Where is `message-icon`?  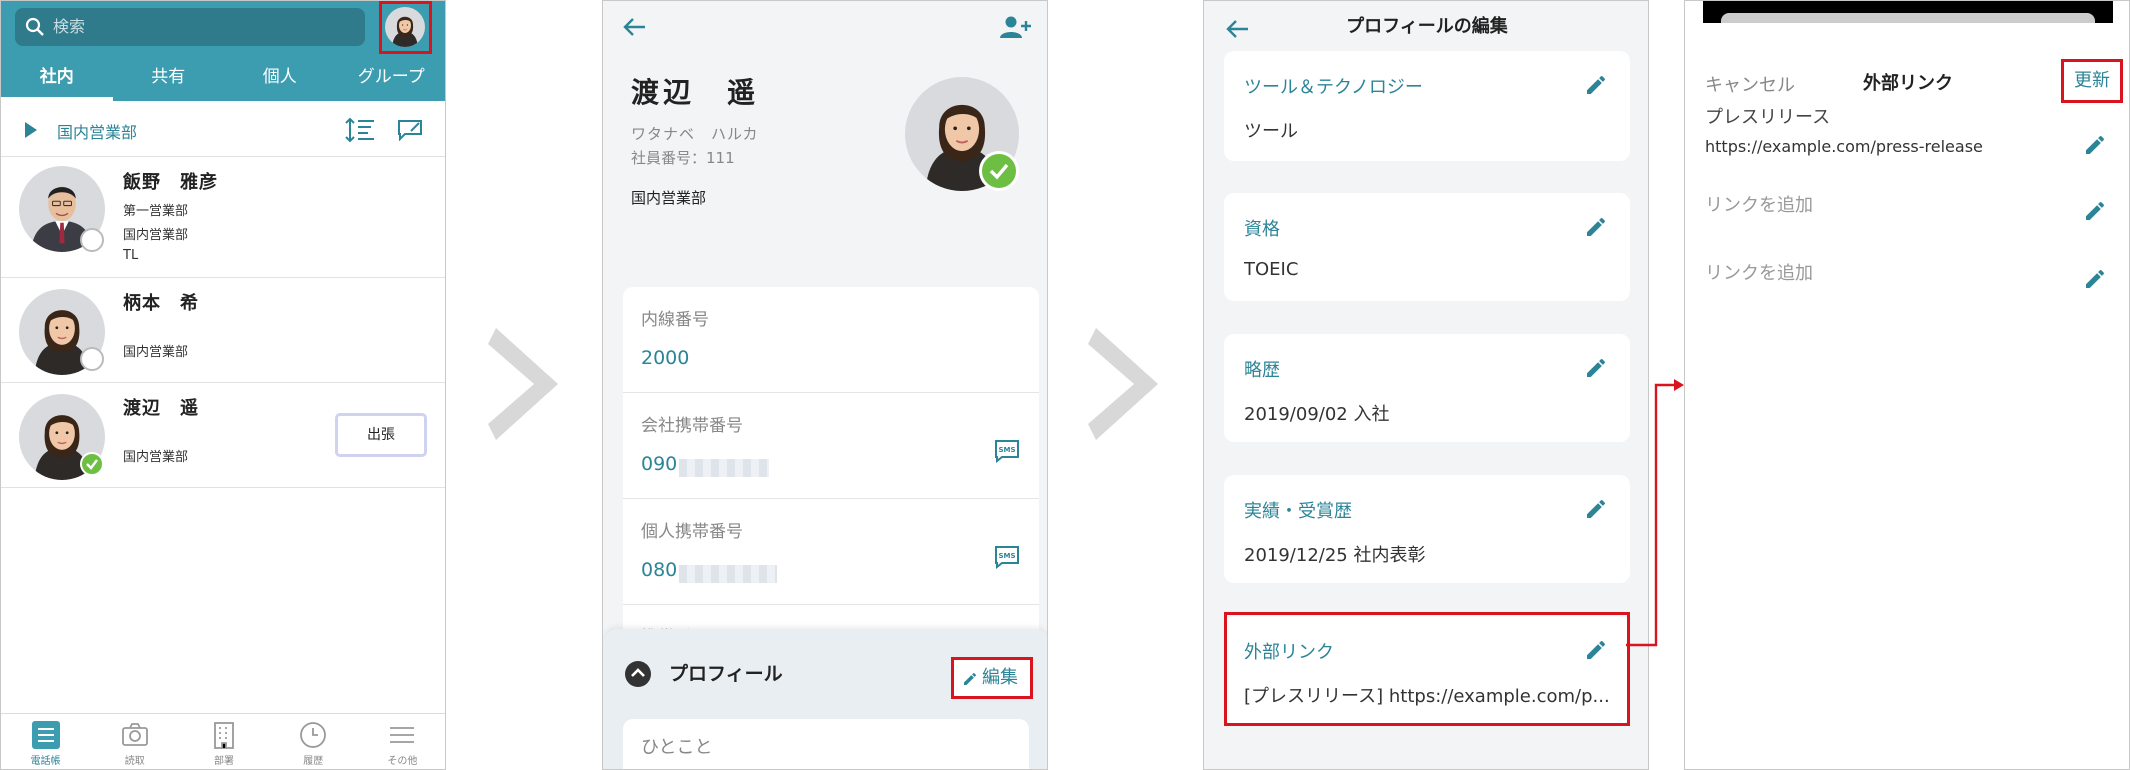 message-icon is located at coordinates (410, 130).